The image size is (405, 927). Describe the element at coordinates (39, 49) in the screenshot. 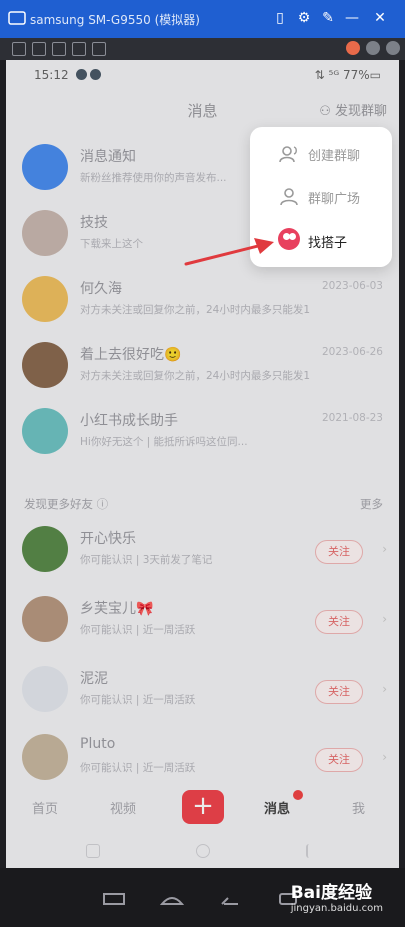

I see `toolbar-refresh-icon` at that location.